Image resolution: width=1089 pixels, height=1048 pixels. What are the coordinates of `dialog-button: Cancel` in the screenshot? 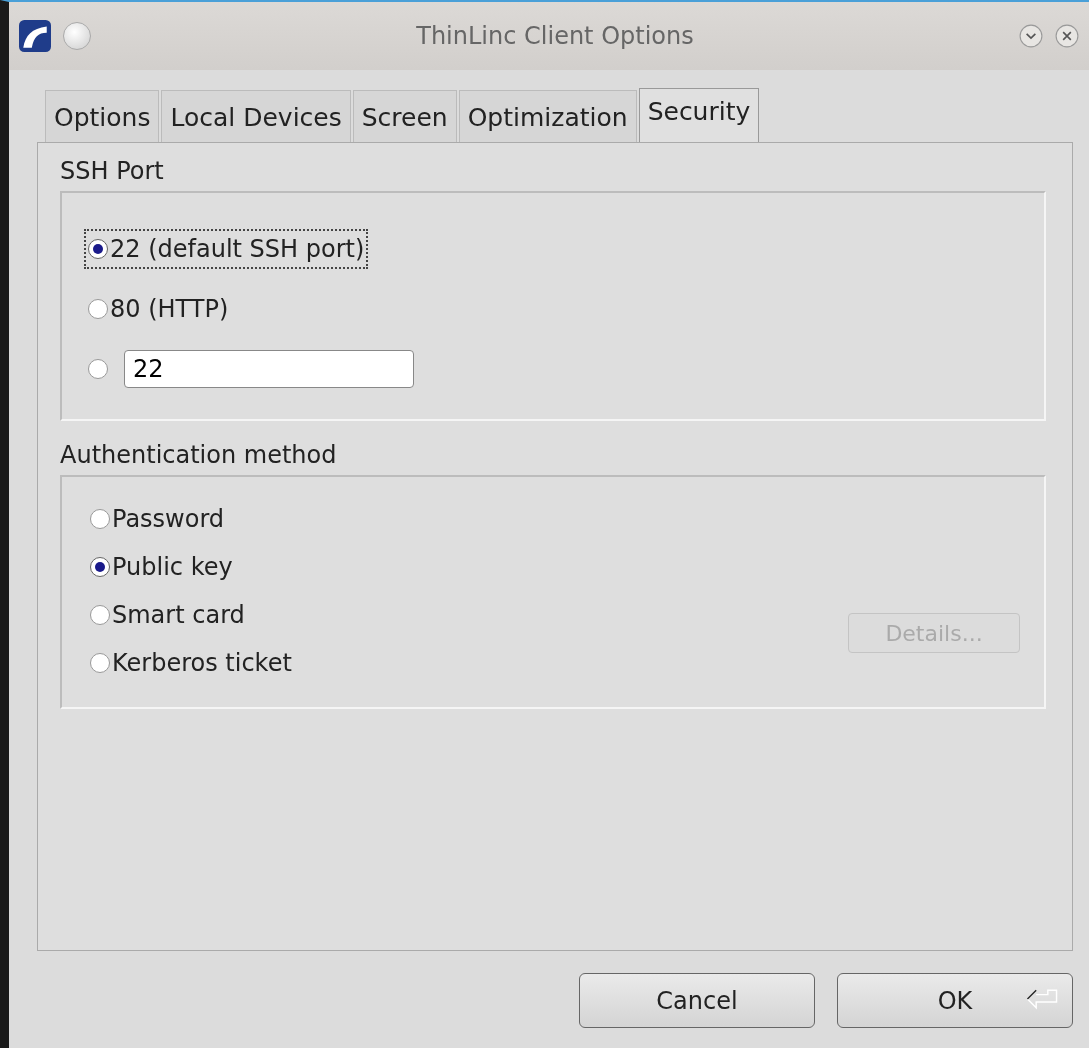 It's located at (697, 1000).